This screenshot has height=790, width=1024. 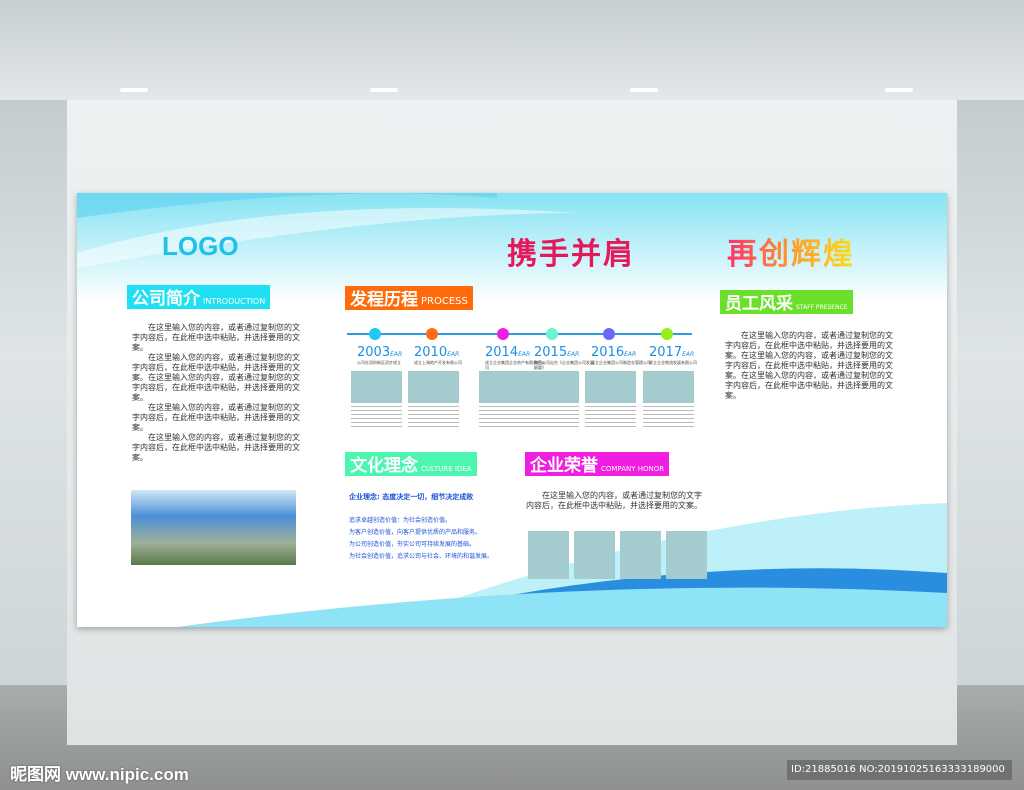 What do you see at coordinates (384, 466) in the screenshot?
I see `culture-title: 文化理念` at bounding box center [384, 466].